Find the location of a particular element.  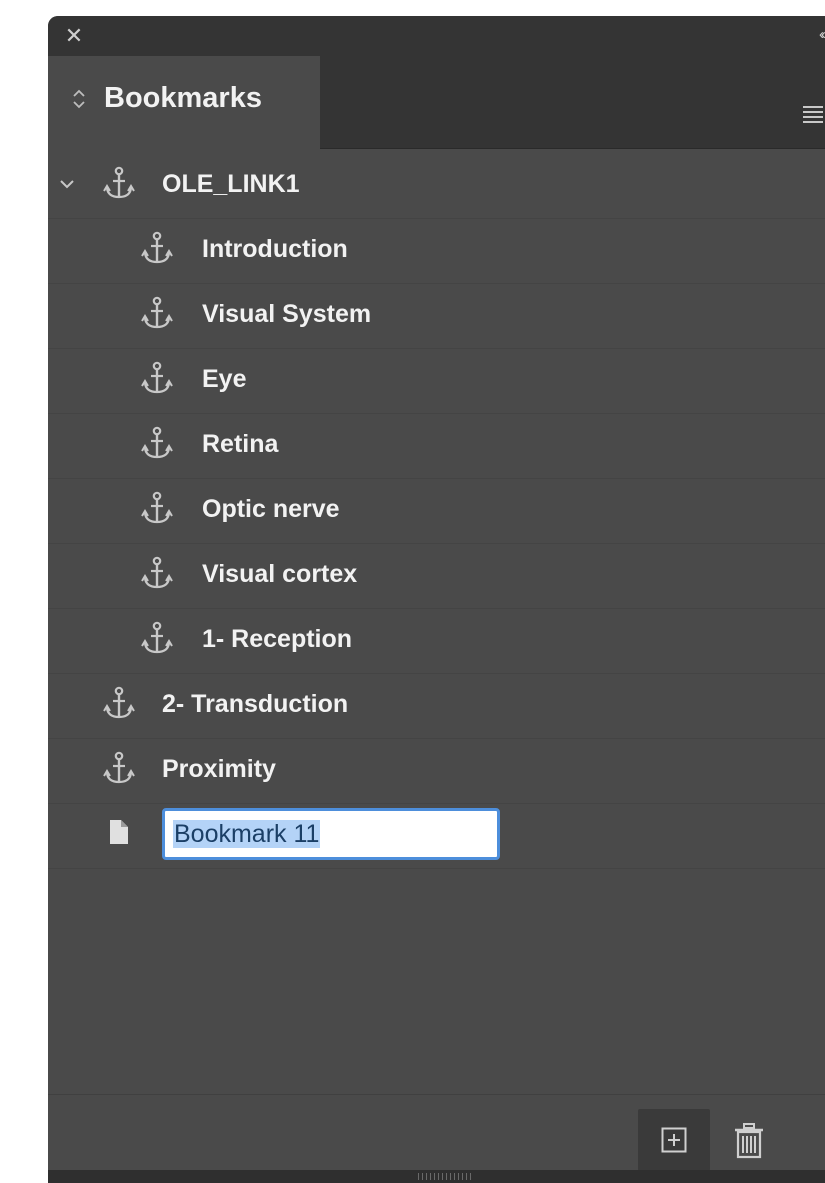

bookmark-label: OLE_LINK1 is located at coordinates (231, 184).